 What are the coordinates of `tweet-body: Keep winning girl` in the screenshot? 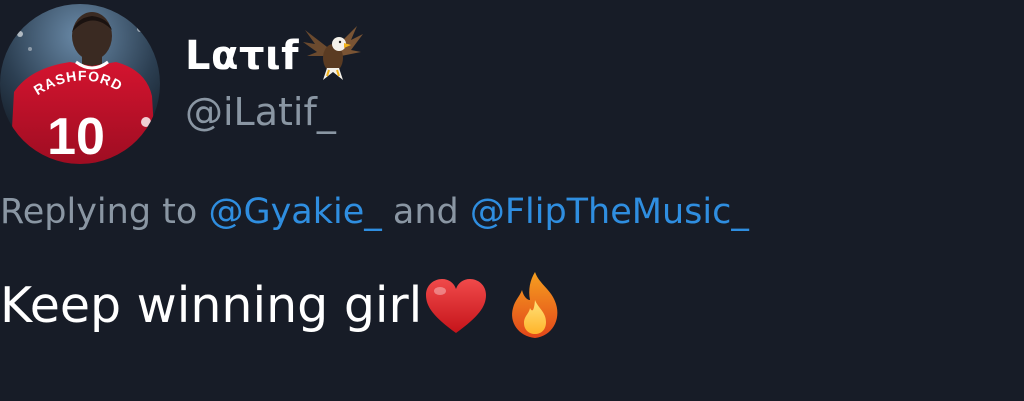 It's located at (282, 305).